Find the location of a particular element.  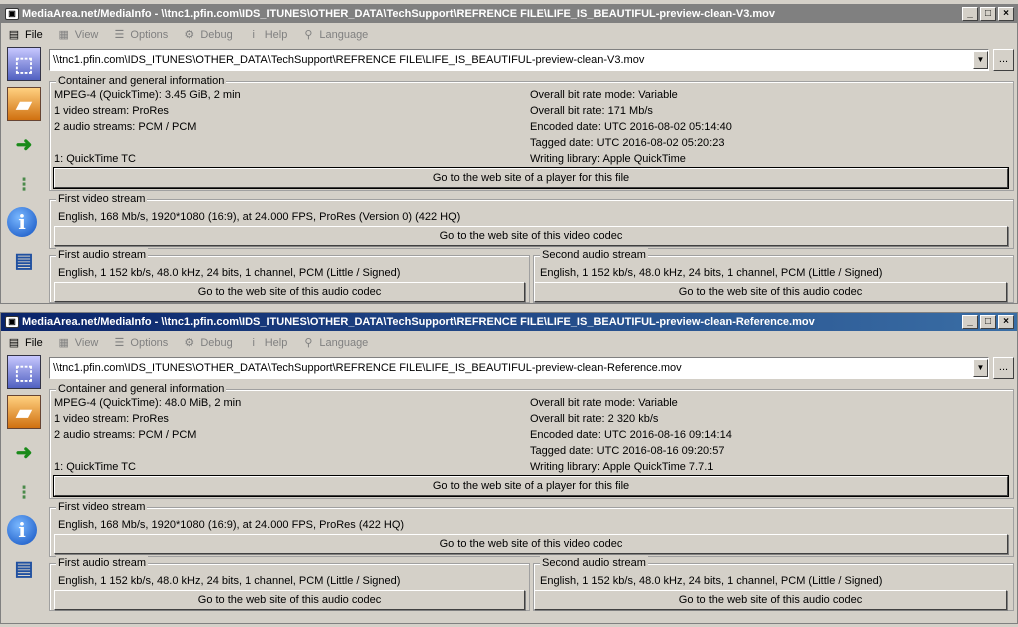

options-icon: ☰ is located at coordinates (119, 35).